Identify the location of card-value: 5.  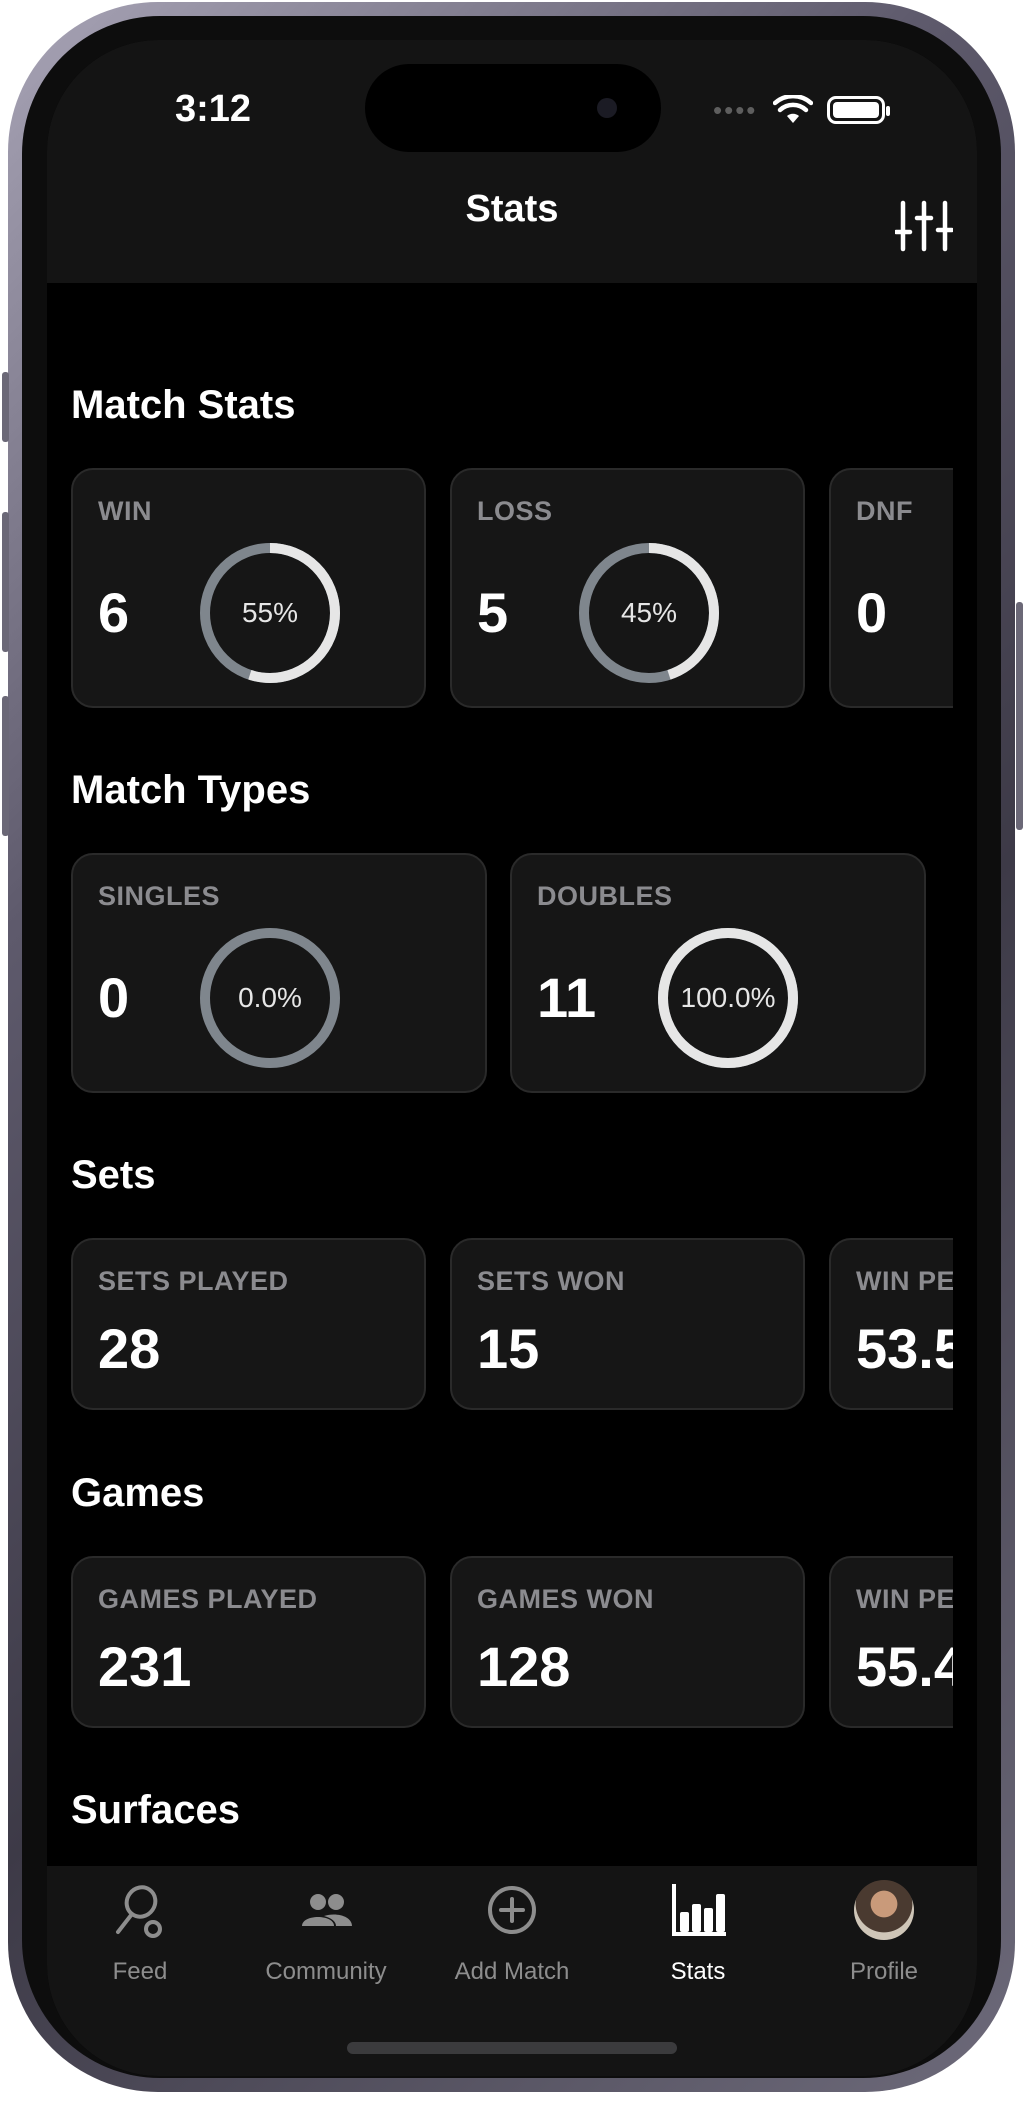
(493, 612).